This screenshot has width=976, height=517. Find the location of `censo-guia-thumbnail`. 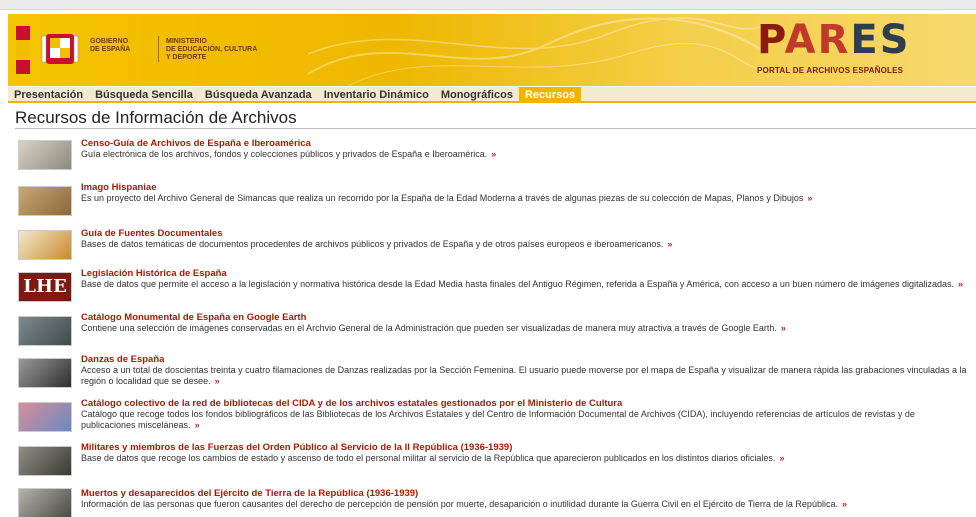

censo-guia-thumbnail is located at coordinates (45, 155).